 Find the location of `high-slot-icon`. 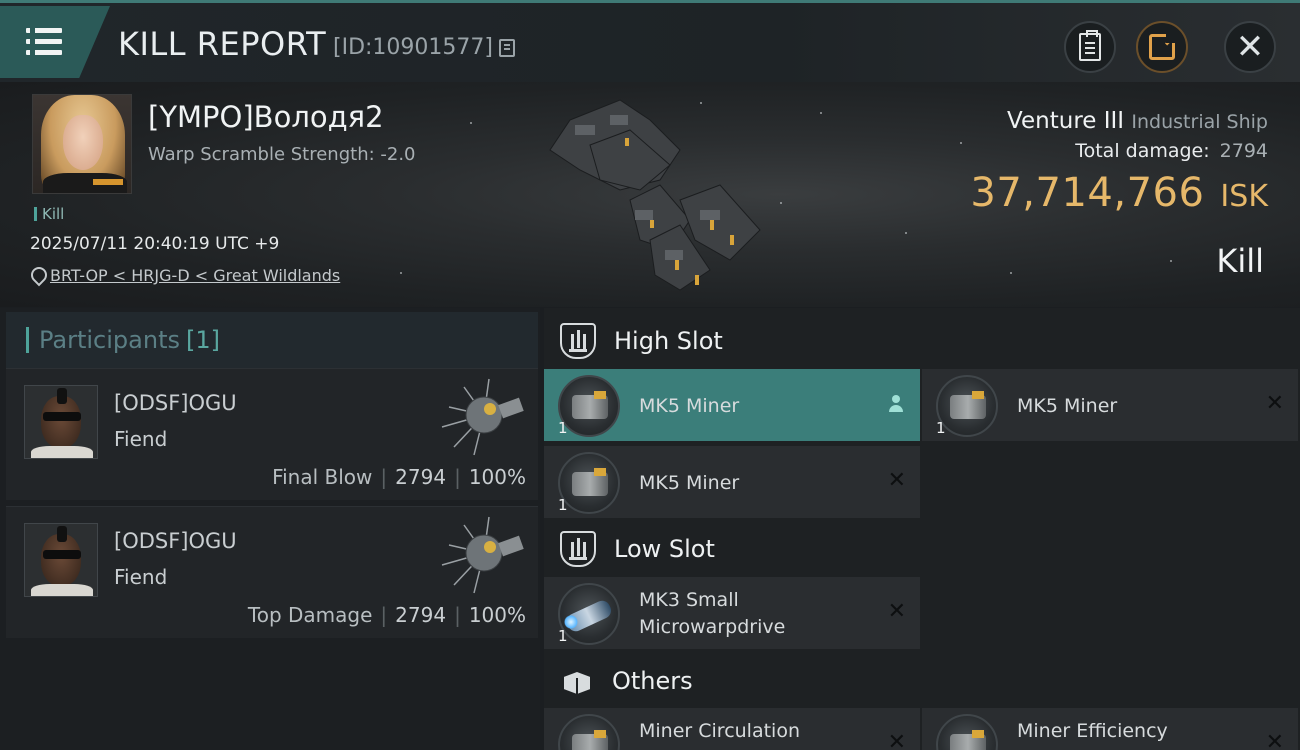

high-slot-icon is located at coordinates (578, 341).